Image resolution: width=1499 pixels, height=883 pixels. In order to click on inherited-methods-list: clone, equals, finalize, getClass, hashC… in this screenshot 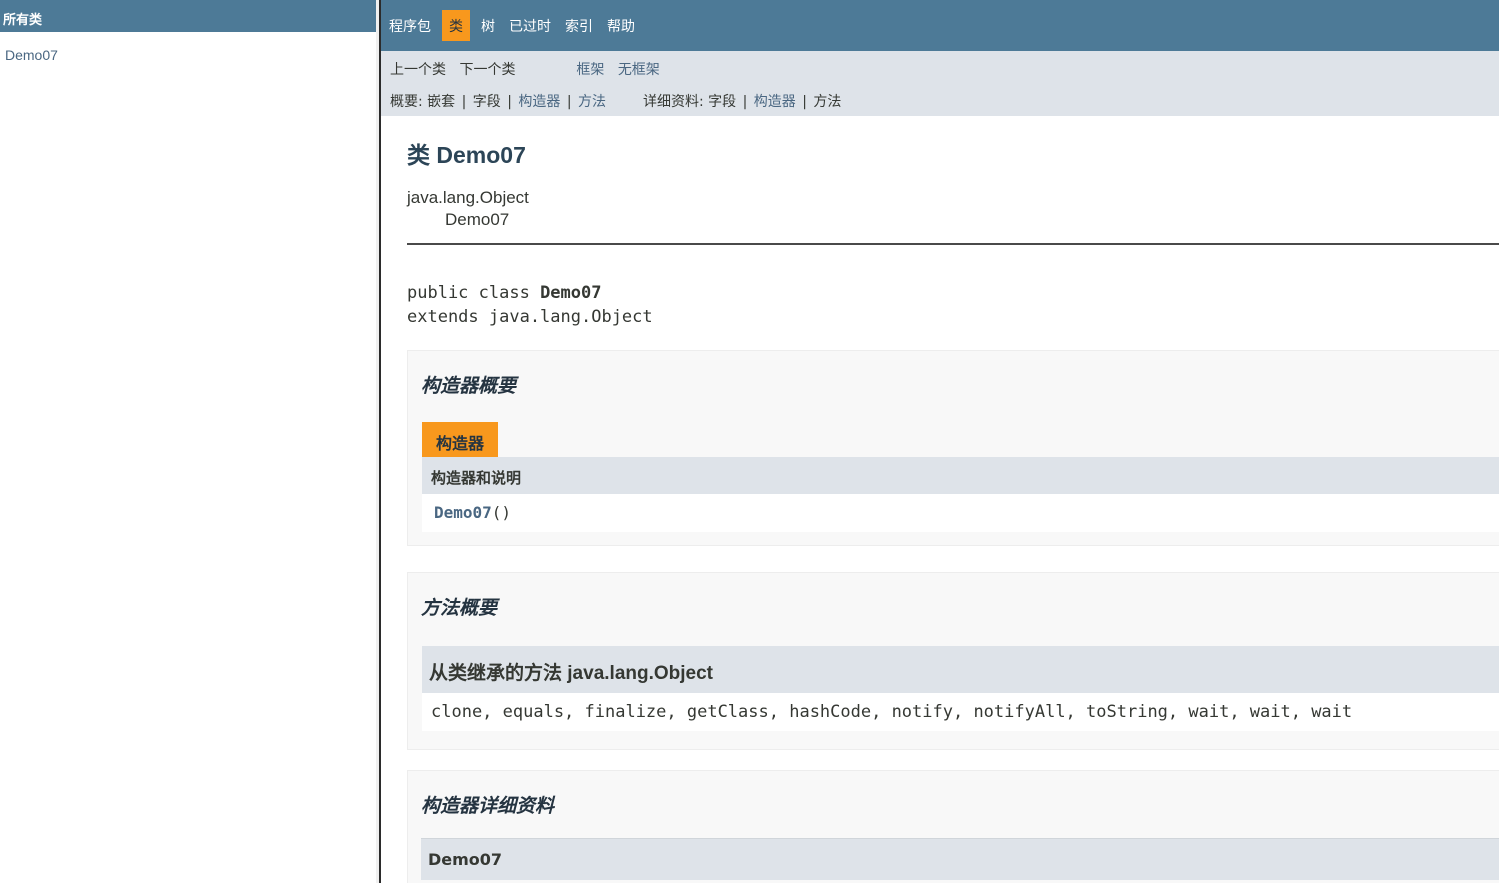, I will do `click(960, 712)`.